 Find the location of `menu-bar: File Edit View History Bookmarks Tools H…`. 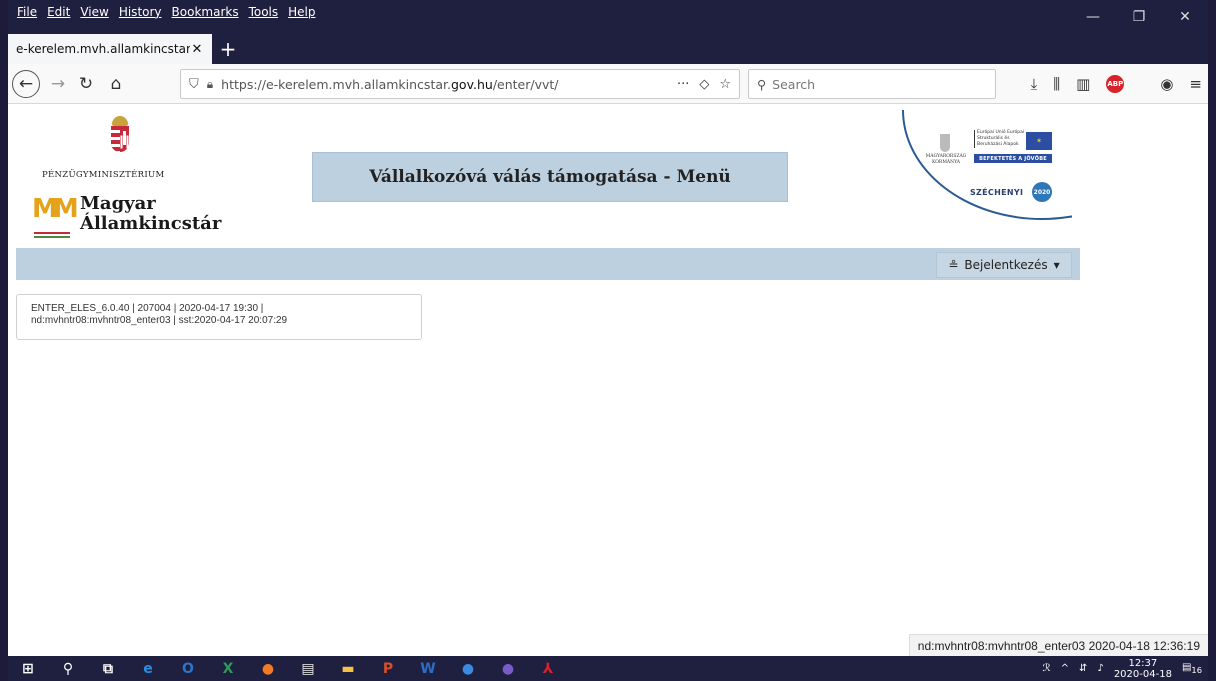

menu-bar: File Edit View History Bookmarks Tools H… is located at coordinates (166, 12).